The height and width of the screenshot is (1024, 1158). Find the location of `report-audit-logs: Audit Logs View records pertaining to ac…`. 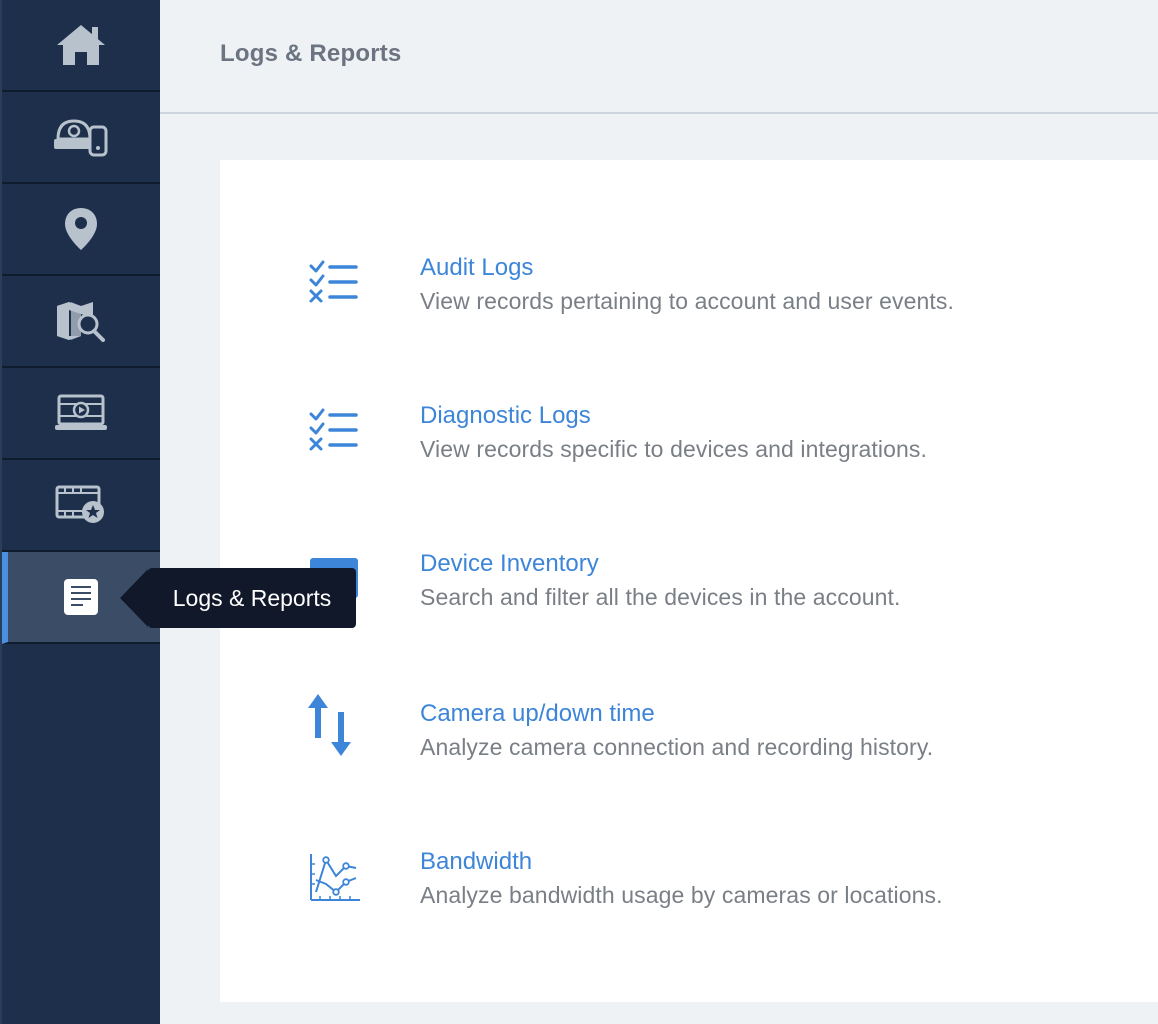

report-audit-logs: Audit Logs View records pertaining to ac… is located at coordinates (689, 307).